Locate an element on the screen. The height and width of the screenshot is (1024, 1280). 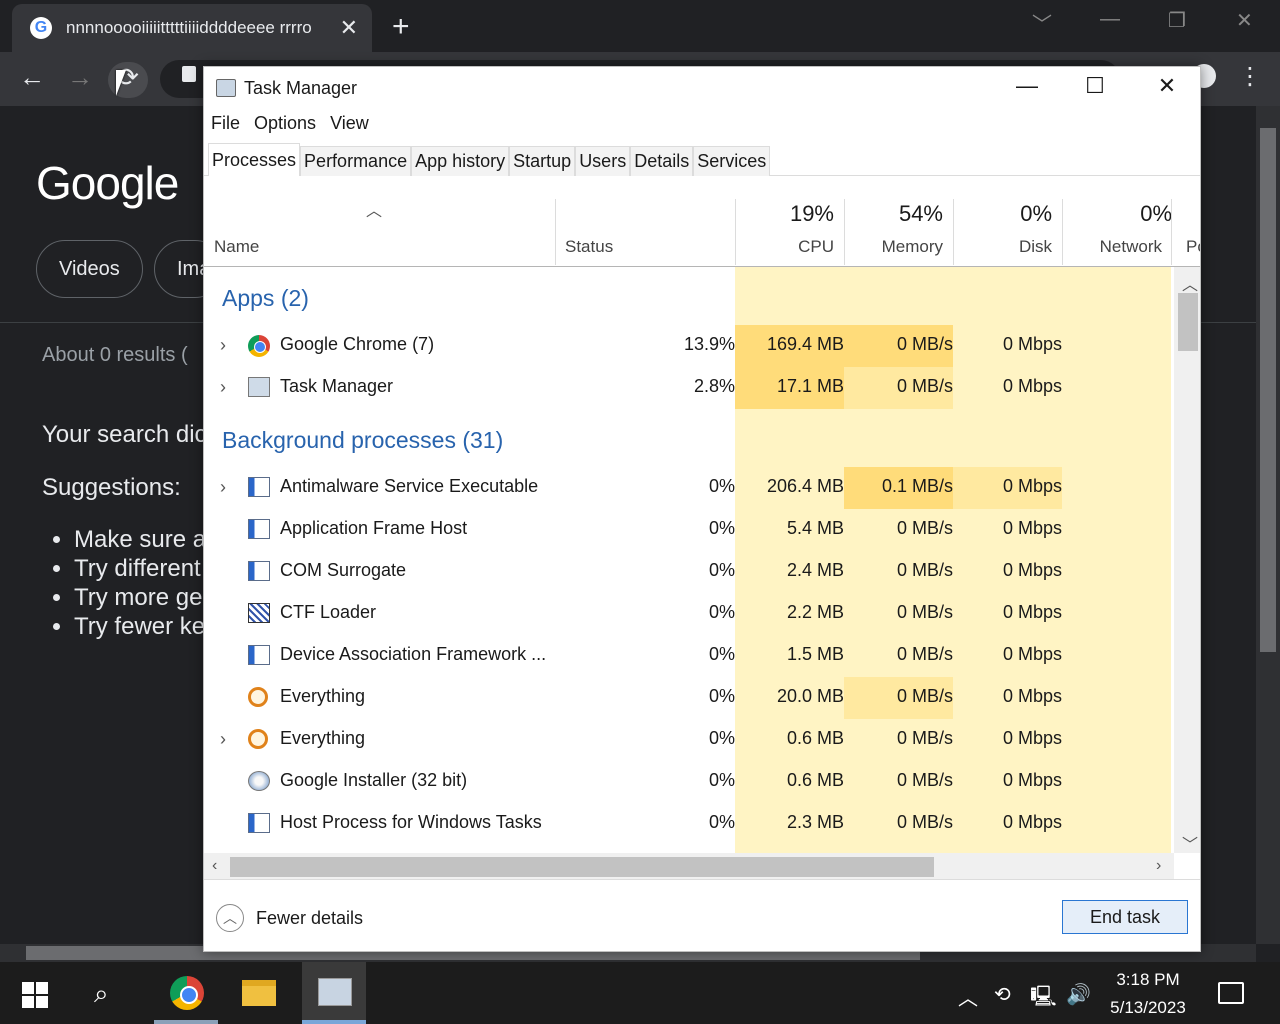
tab-startup: Startup is located at coordinates (542, 161).